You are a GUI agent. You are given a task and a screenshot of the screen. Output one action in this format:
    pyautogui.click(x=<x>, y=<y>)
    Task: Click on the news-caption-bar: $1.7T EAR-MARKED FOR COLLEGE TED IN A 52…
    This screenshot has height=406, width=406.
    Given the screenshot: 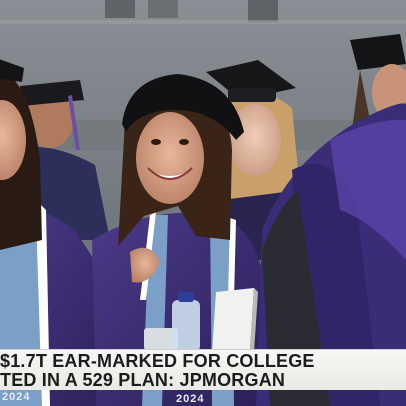 What is the action you would take?
    pyautogui.click(x=203, y=369)
    